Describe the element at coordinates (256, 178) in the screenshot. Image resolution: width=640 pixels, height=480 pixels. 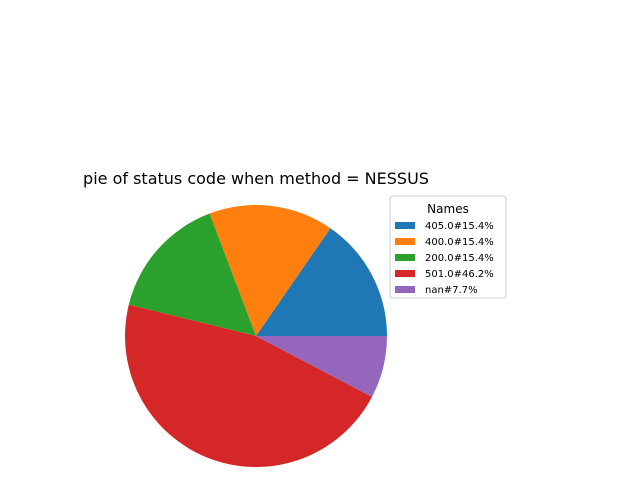
I see `chart-title: pie of status code when method = NESSUS` at that location.